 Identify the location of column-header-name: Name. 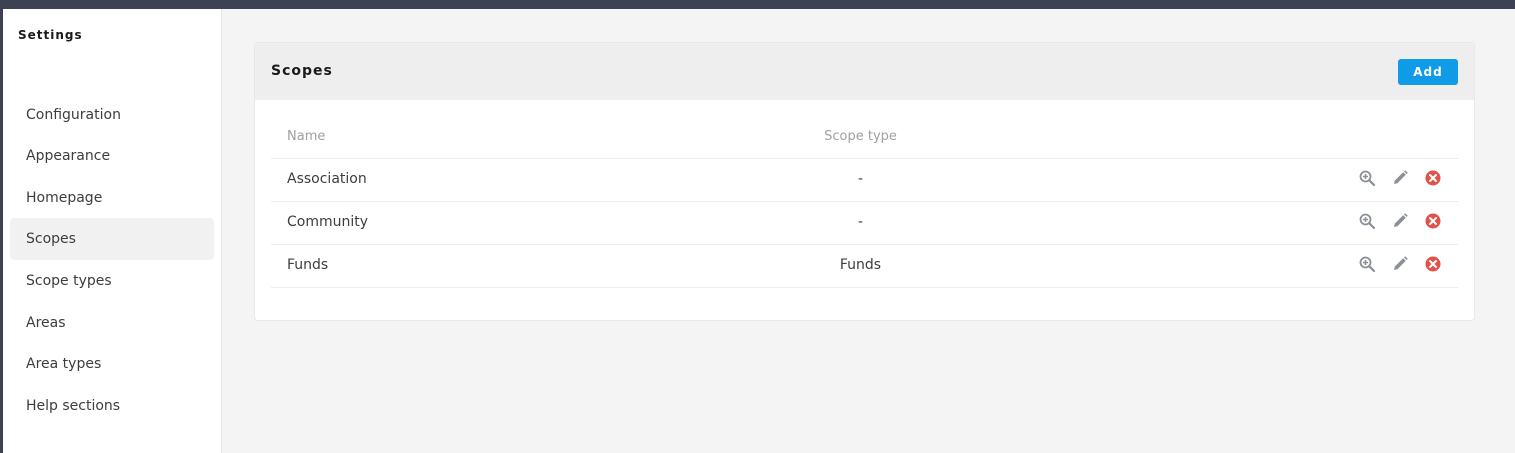
(306, 136).